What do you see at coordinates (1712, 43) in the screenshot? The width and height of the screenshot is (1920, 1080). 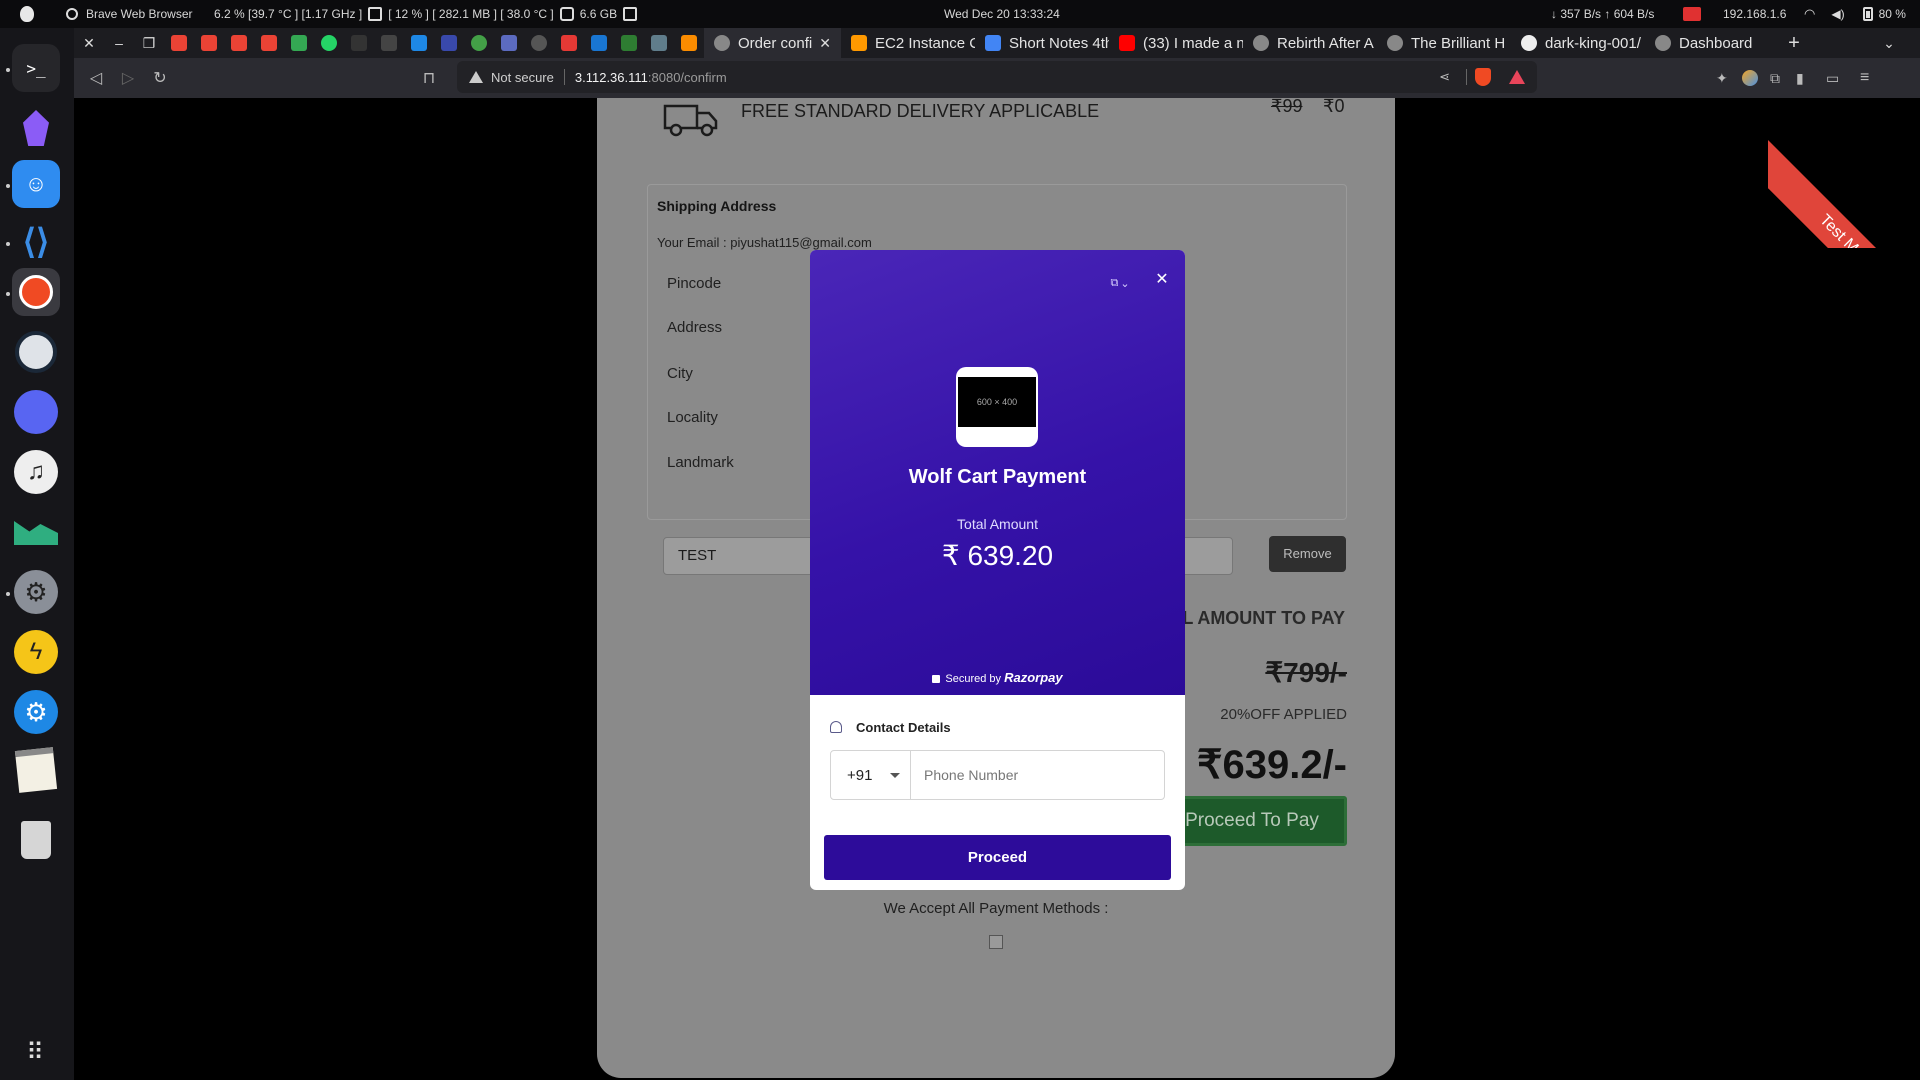 I see `tab-dashboard: Dashboard` at bounding box center [1712, 43].